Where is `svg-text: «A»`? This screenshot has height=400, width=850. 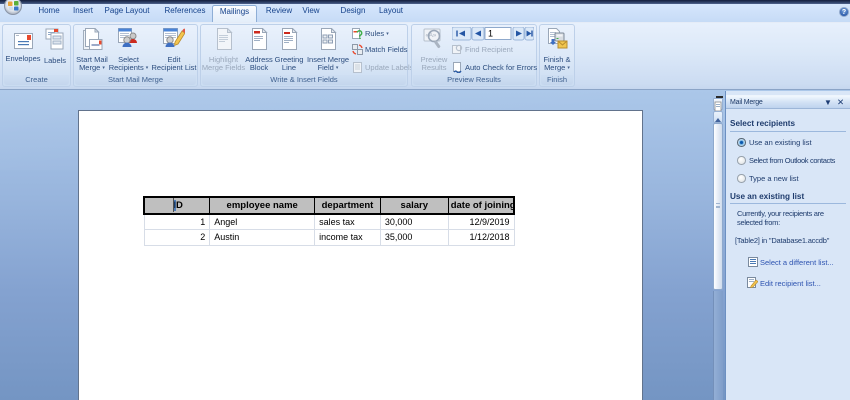
svg-text: «A» is located at coordinates (431, 36).